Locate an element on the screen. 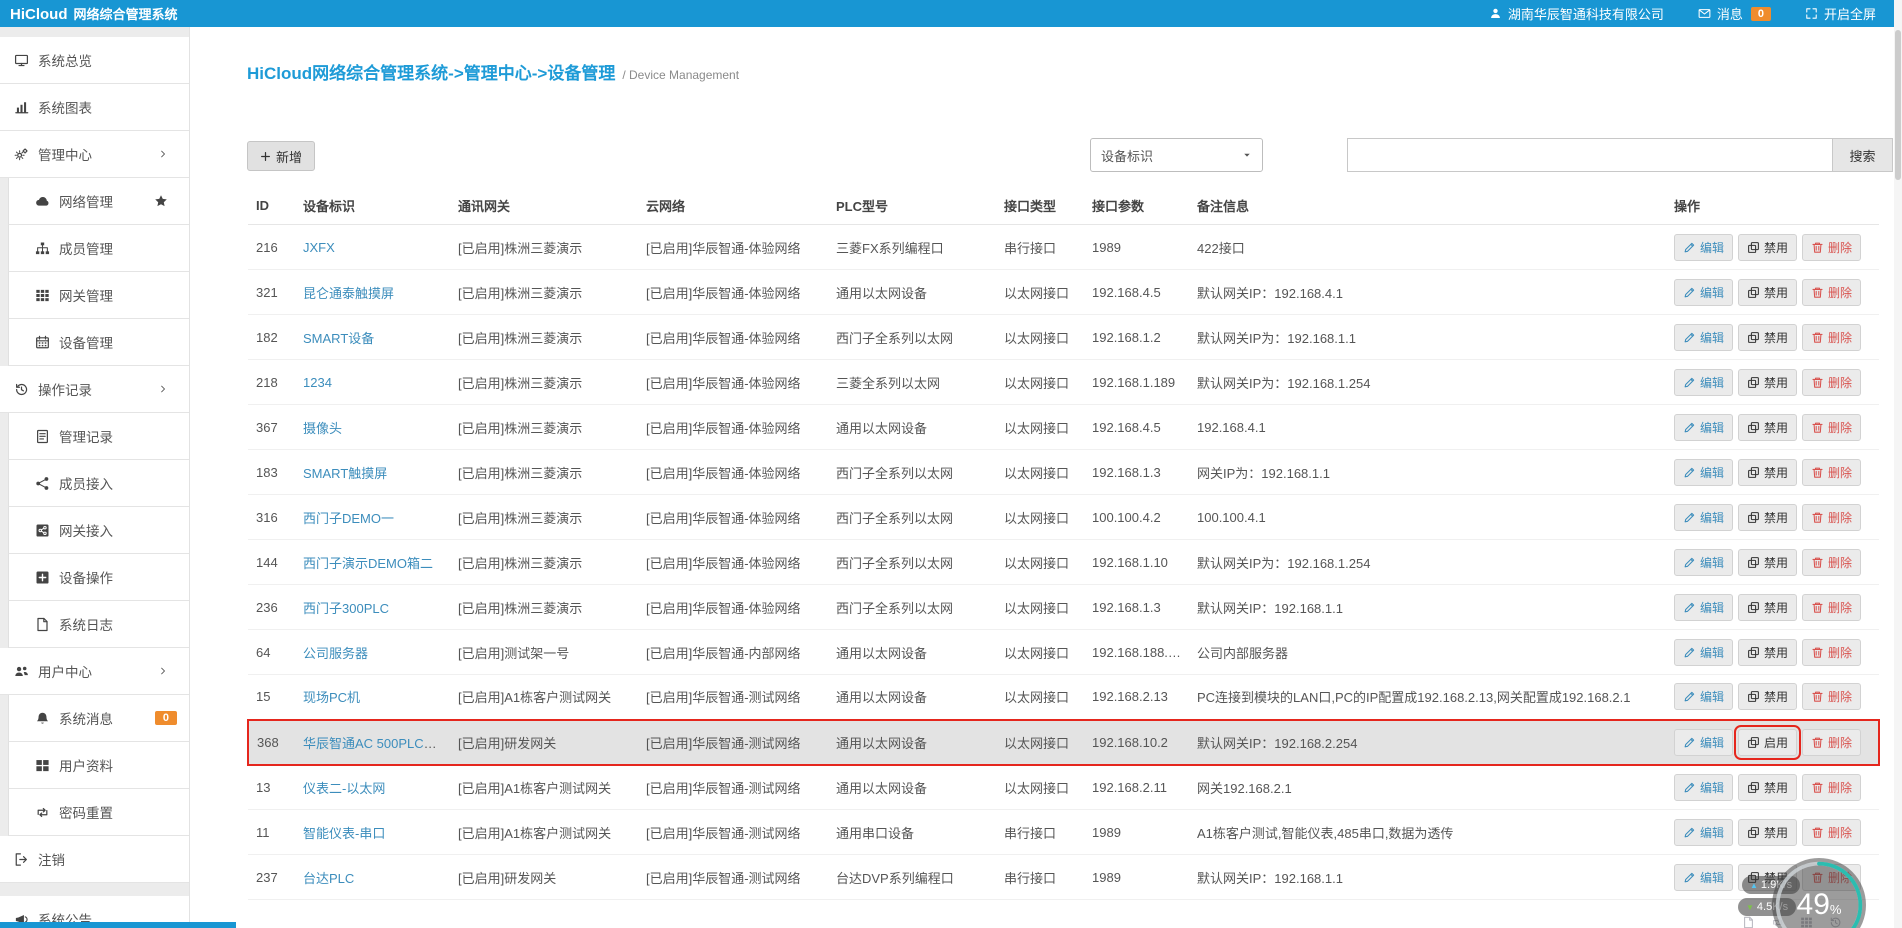  usage-circle: 49% is located at coordinates (1819, 893).